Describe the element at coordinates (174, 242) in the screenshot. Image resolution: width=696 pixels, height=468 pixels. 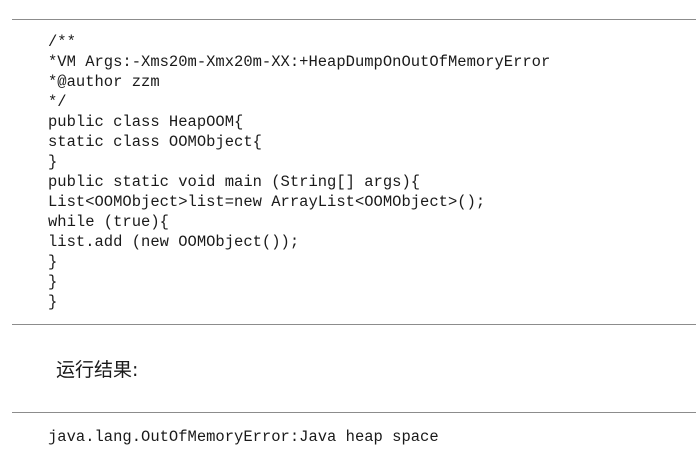
I see `code-line: list.add (new OOMObject());` at that location.